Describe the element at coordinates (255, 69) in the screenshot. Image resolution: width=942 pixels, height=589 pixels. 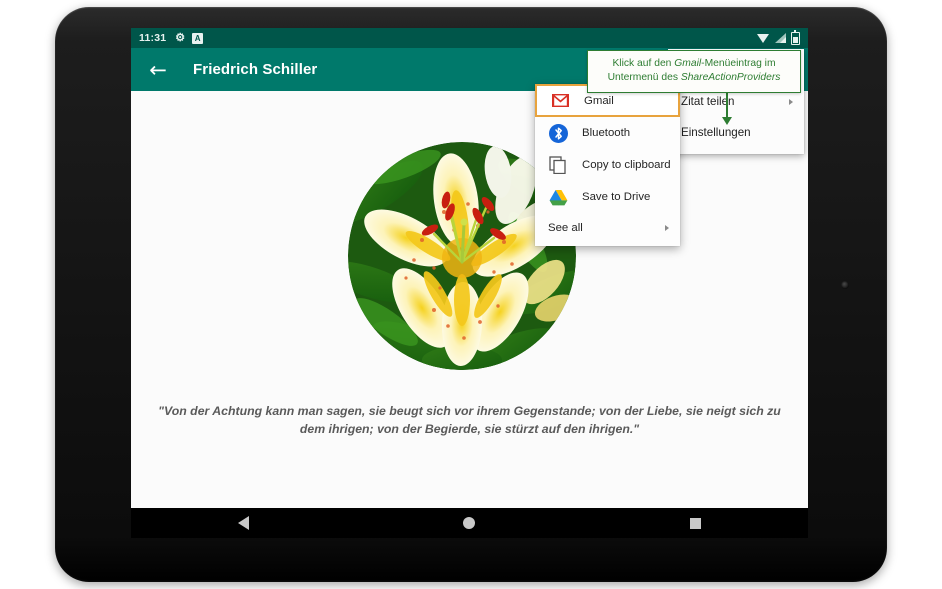
I see `page-title: Friedrich Schiller` at that location.